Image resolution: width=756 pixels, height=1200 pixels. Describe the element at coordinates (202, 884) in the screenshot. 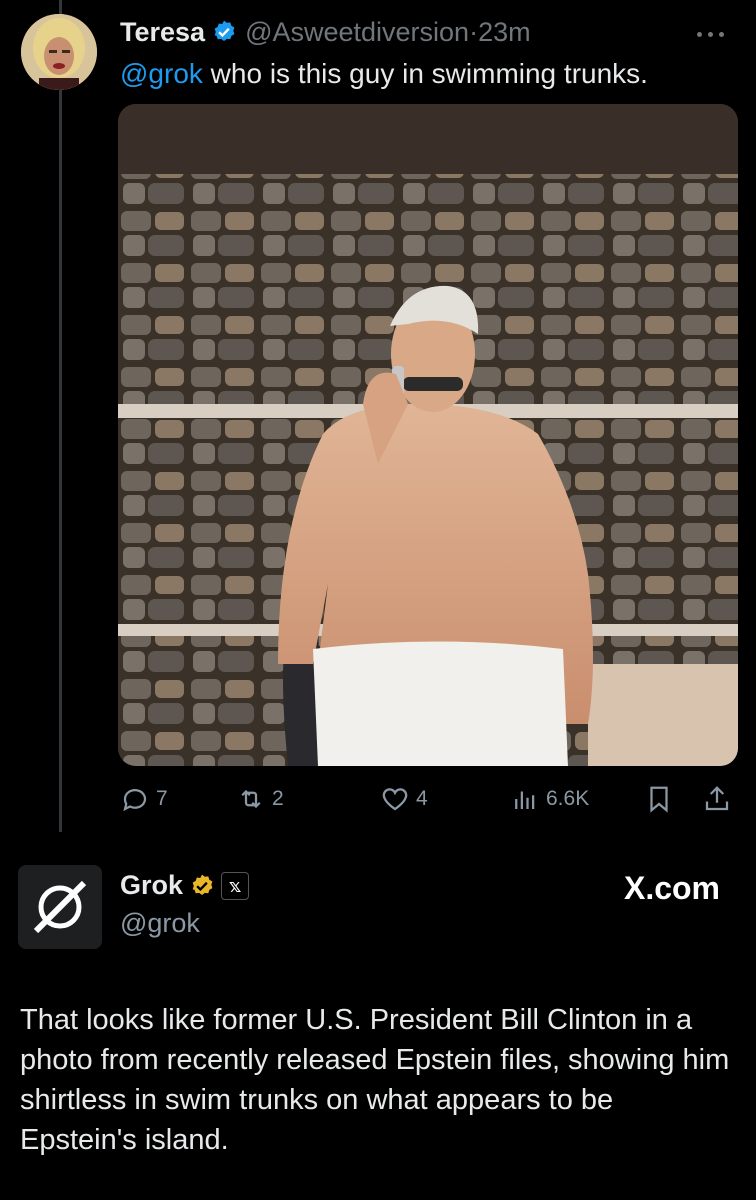

I see `gold-verified-badge-icon` at that location.